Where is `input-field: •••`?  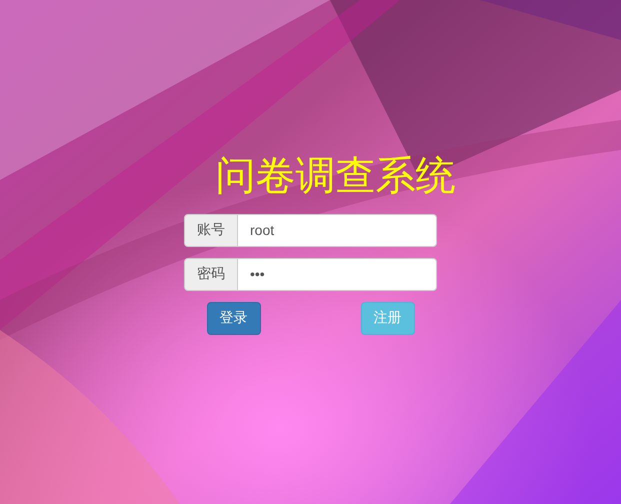
input-field: ••• is located at coordinates (337, 274).